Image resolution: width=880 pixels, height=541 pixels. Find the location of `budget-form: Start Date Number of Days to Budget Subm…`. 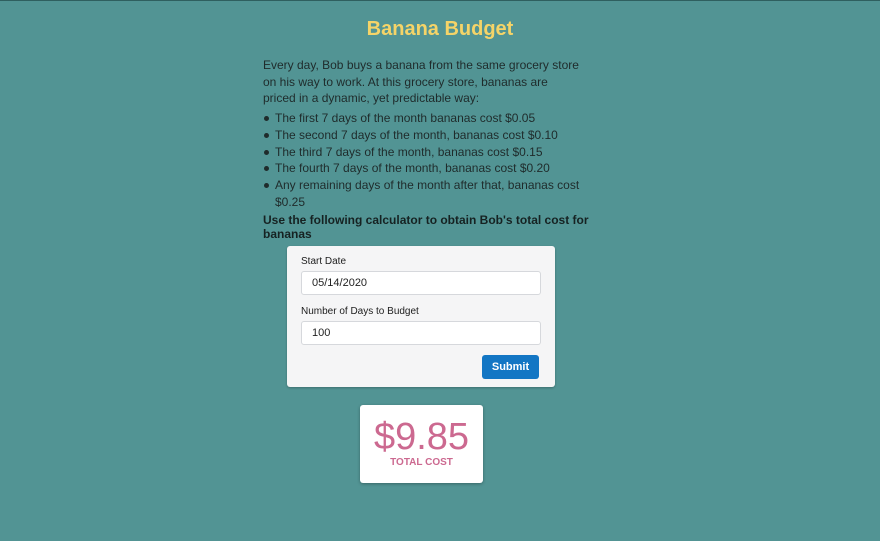

budget-form: Start Date Number of Days to Budget Subm… is located at coordinates (421, 316).